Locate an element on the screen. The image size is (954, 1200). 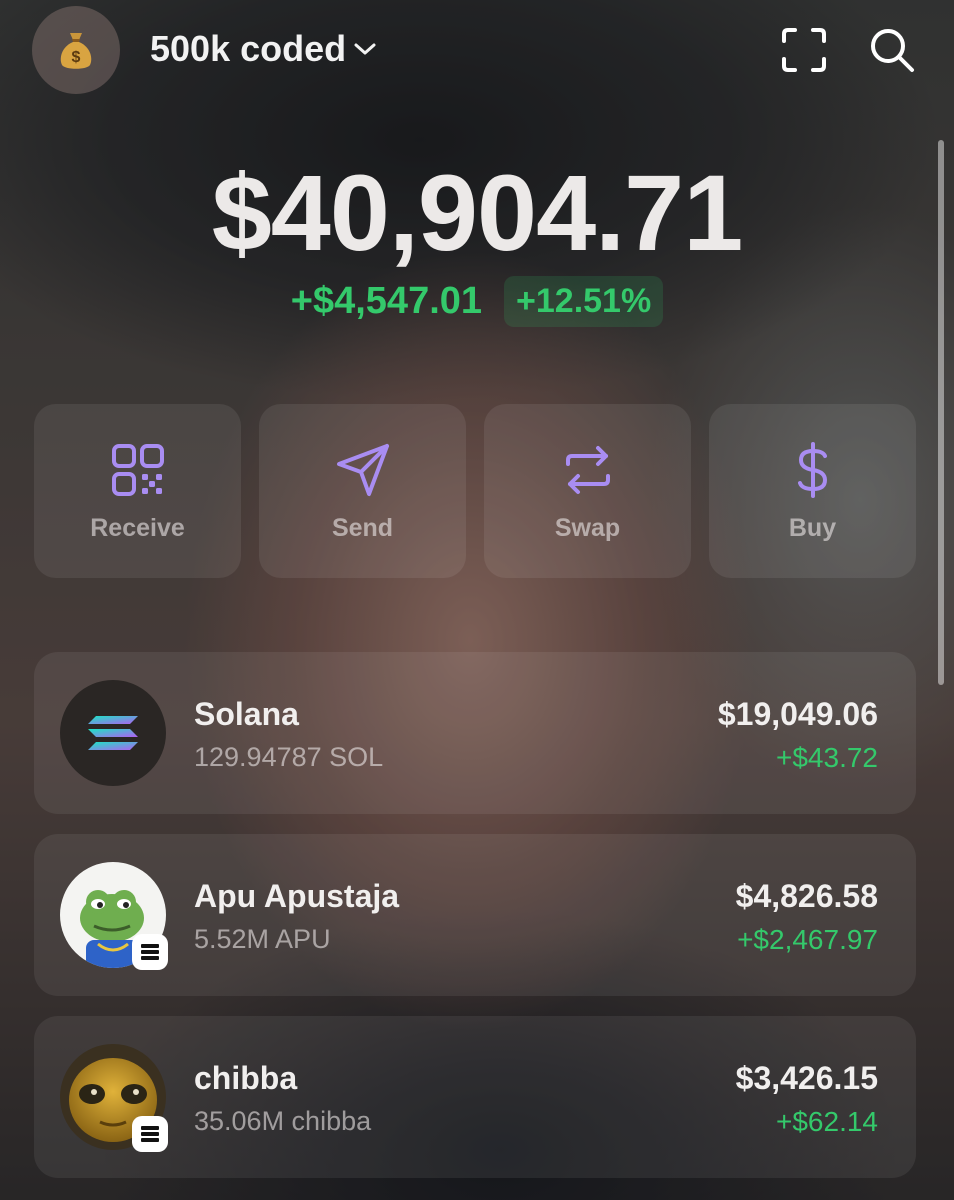
account-avatar: $ is located at coordinates (76, 50).